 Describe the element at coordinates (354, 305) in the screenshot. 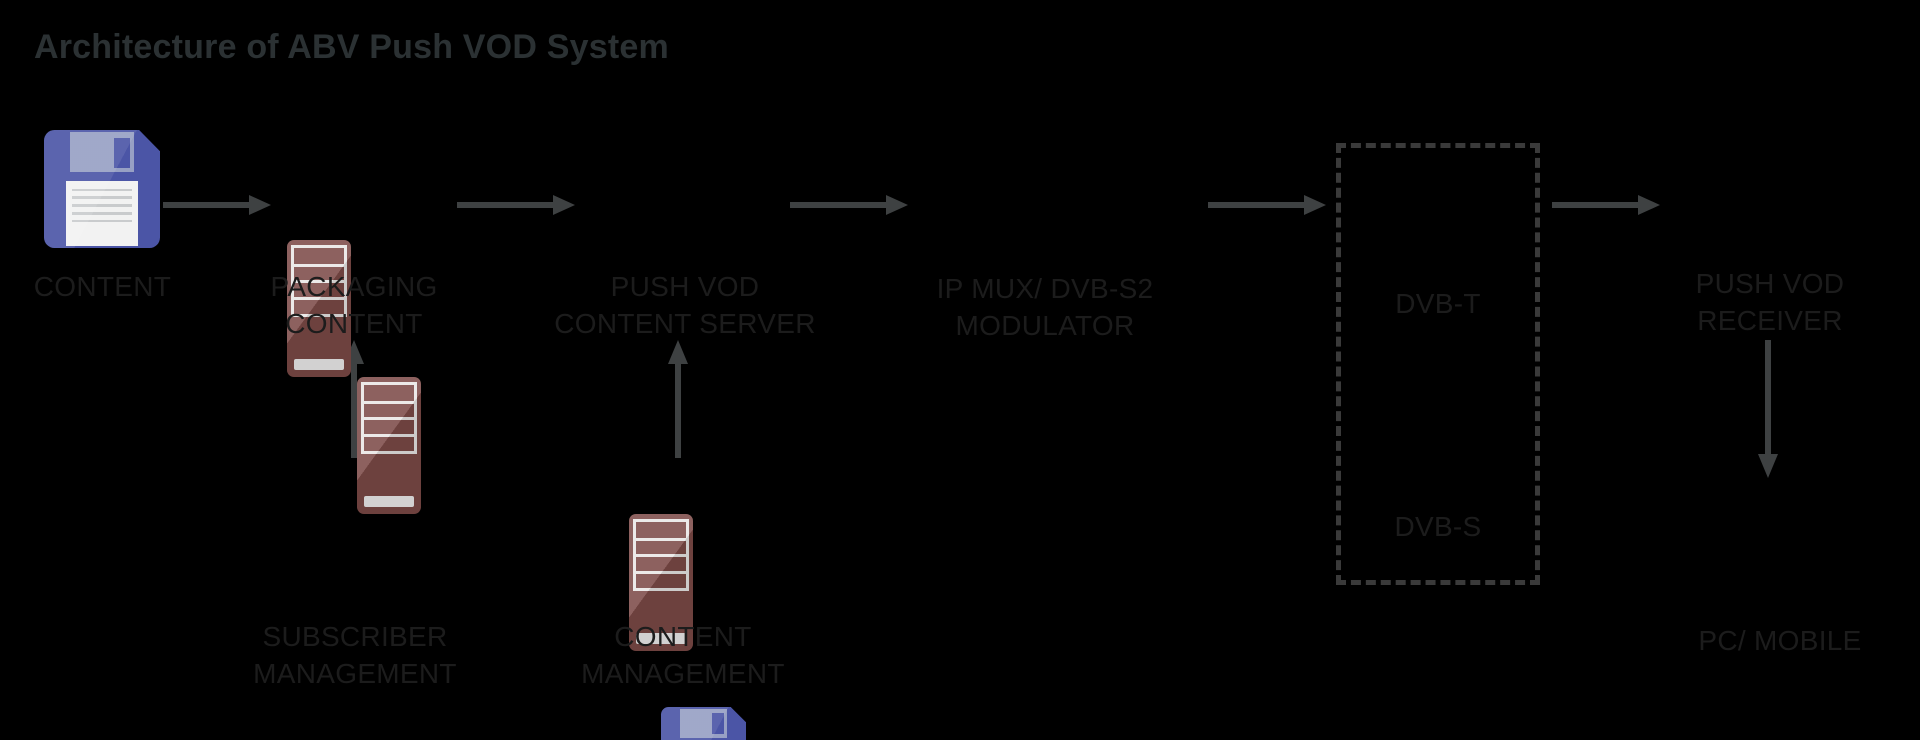

I see `node-packaging-content-label: PACKAGING CONTENT` at that location.